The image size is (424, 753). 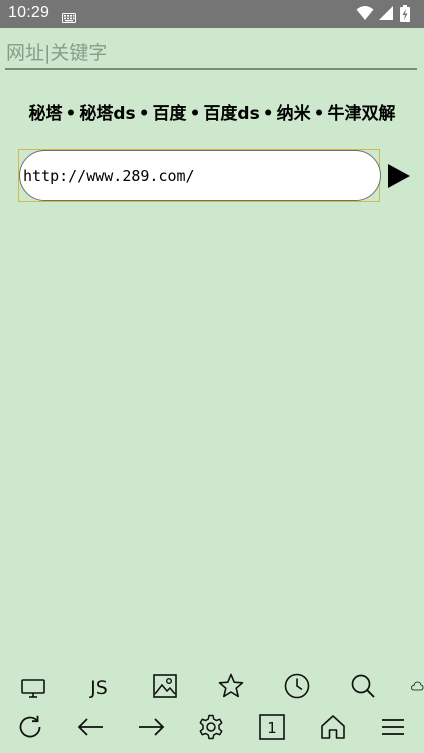 I want to click on quick-links: 秘塔 • 秘塔ds • 百度 • 百度ds • 纳米 • 牛津双解, so click(x=212, y=111).